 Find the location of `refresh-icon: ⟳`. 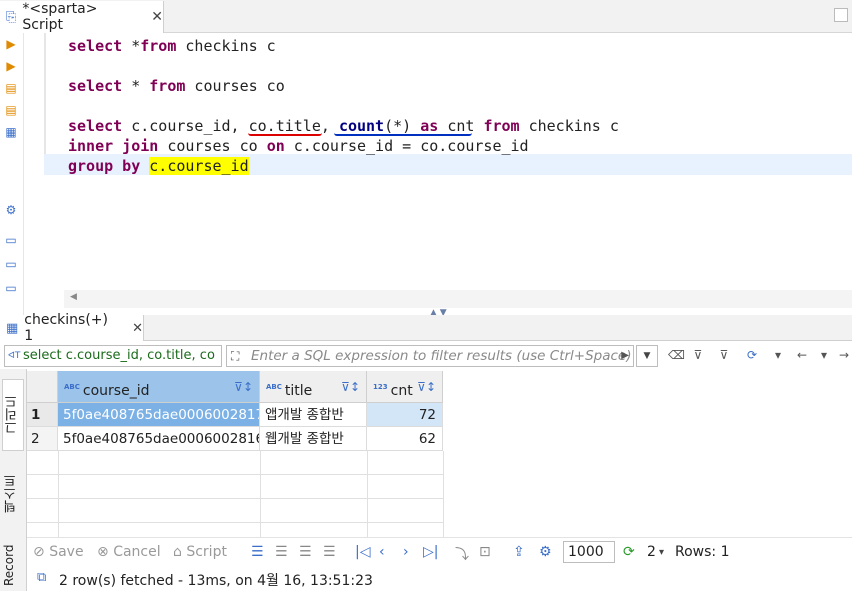

refresh-icon: ⟳ is located at coordinates (629, 552).